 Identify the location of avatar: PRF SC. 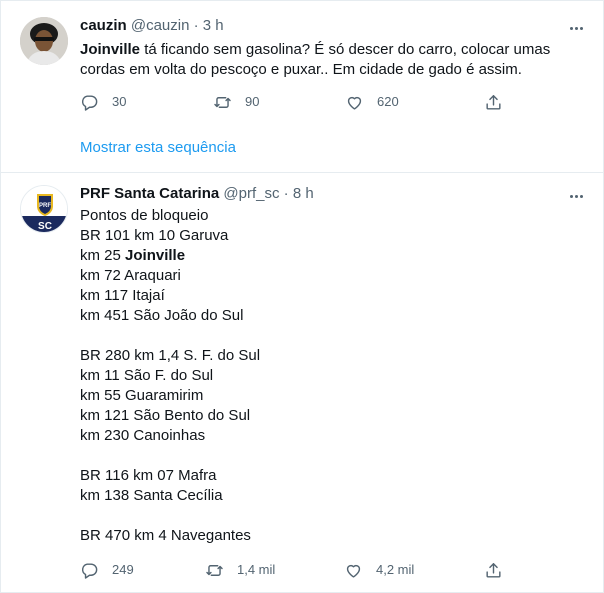
(44, 209).